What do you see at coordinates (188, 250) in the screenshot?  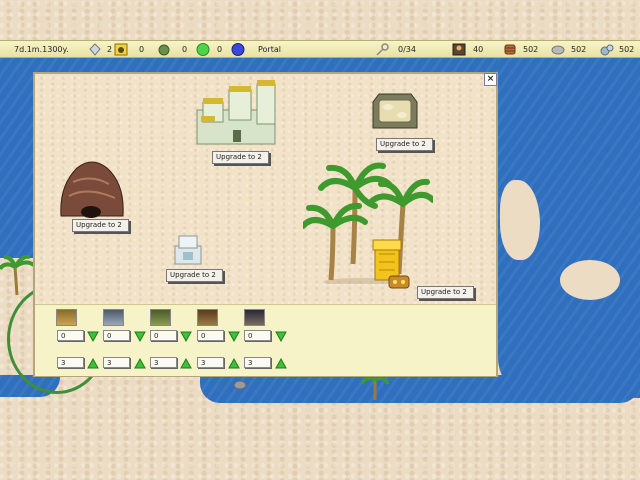 I see `well-building-icon` at bounding box center [188, 250].